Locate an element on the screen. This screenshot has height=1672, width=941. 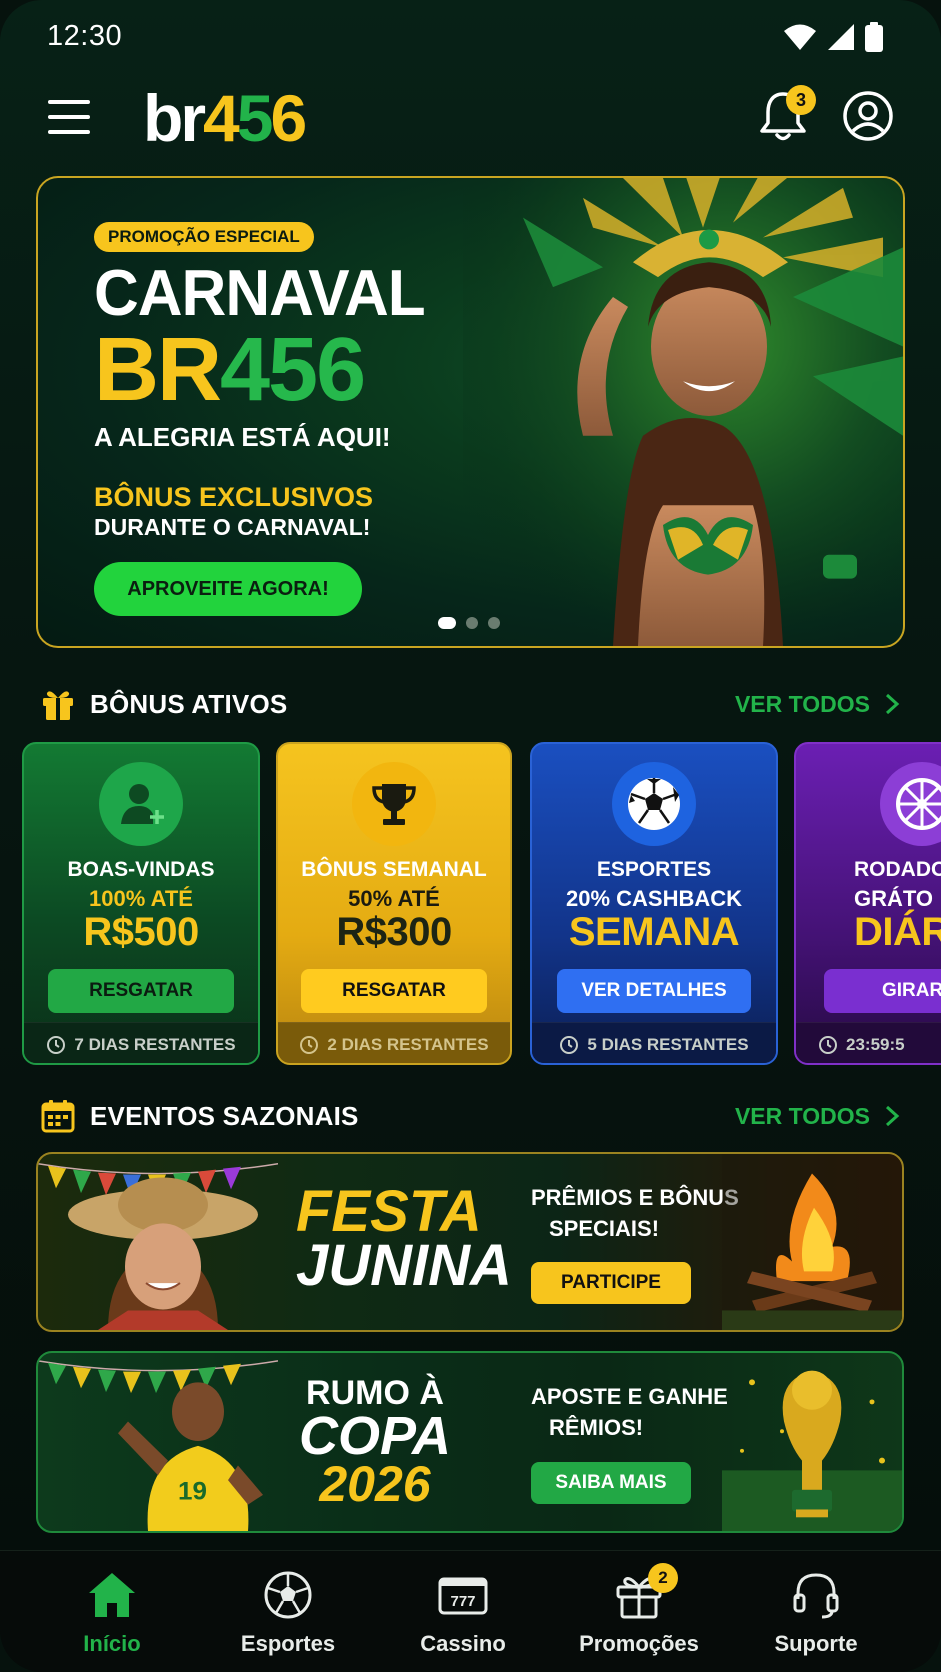
learn-more-button: SAIBA MAIS is located at coordinates (611, 1483).